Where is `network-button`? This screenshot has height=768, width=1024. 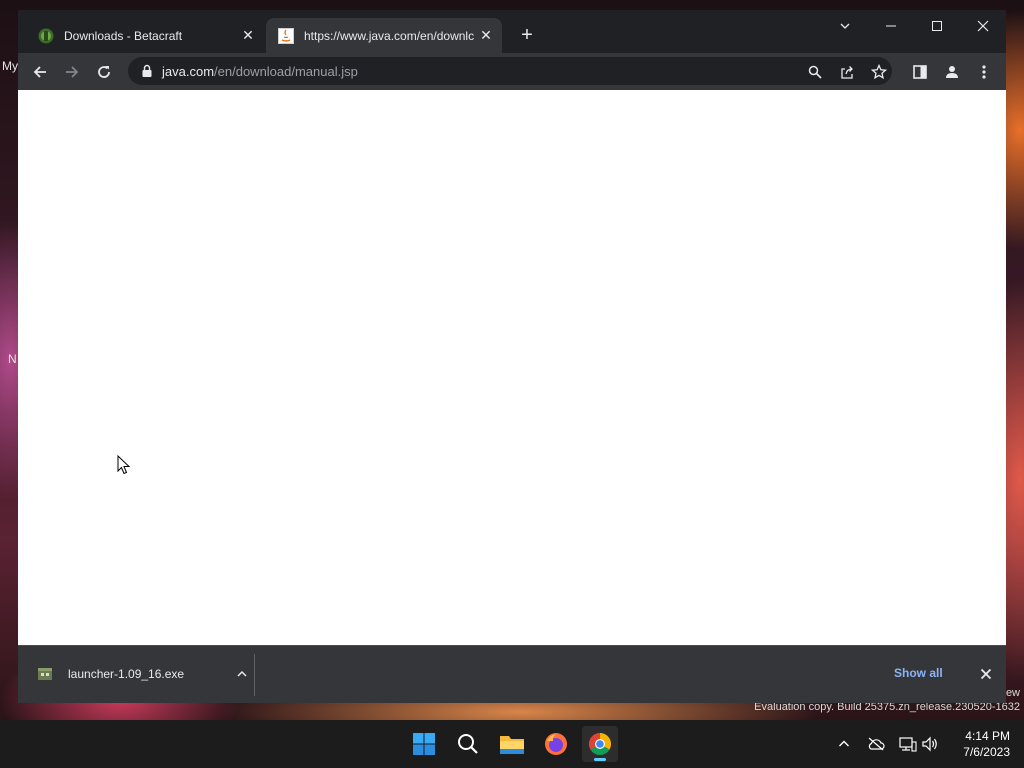 network-button is located at coordinates (908, 744).